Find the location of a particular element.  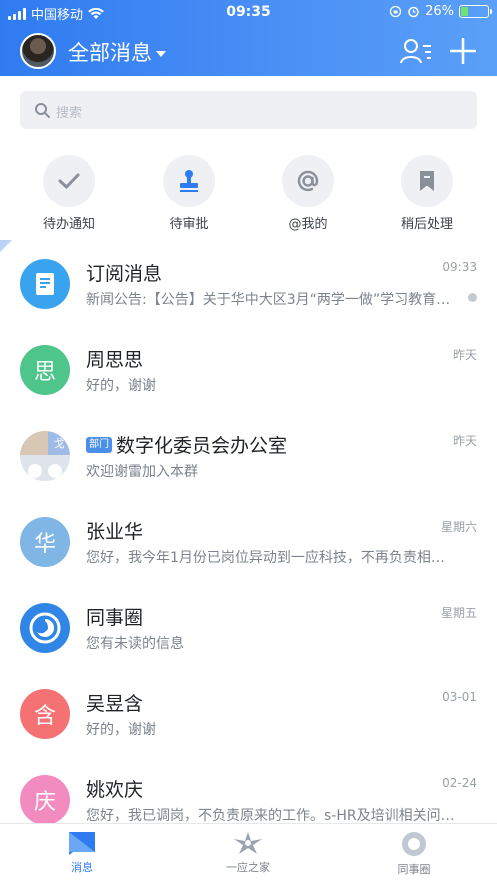

battery-percent: 26% is located at coordinates (439, 11).